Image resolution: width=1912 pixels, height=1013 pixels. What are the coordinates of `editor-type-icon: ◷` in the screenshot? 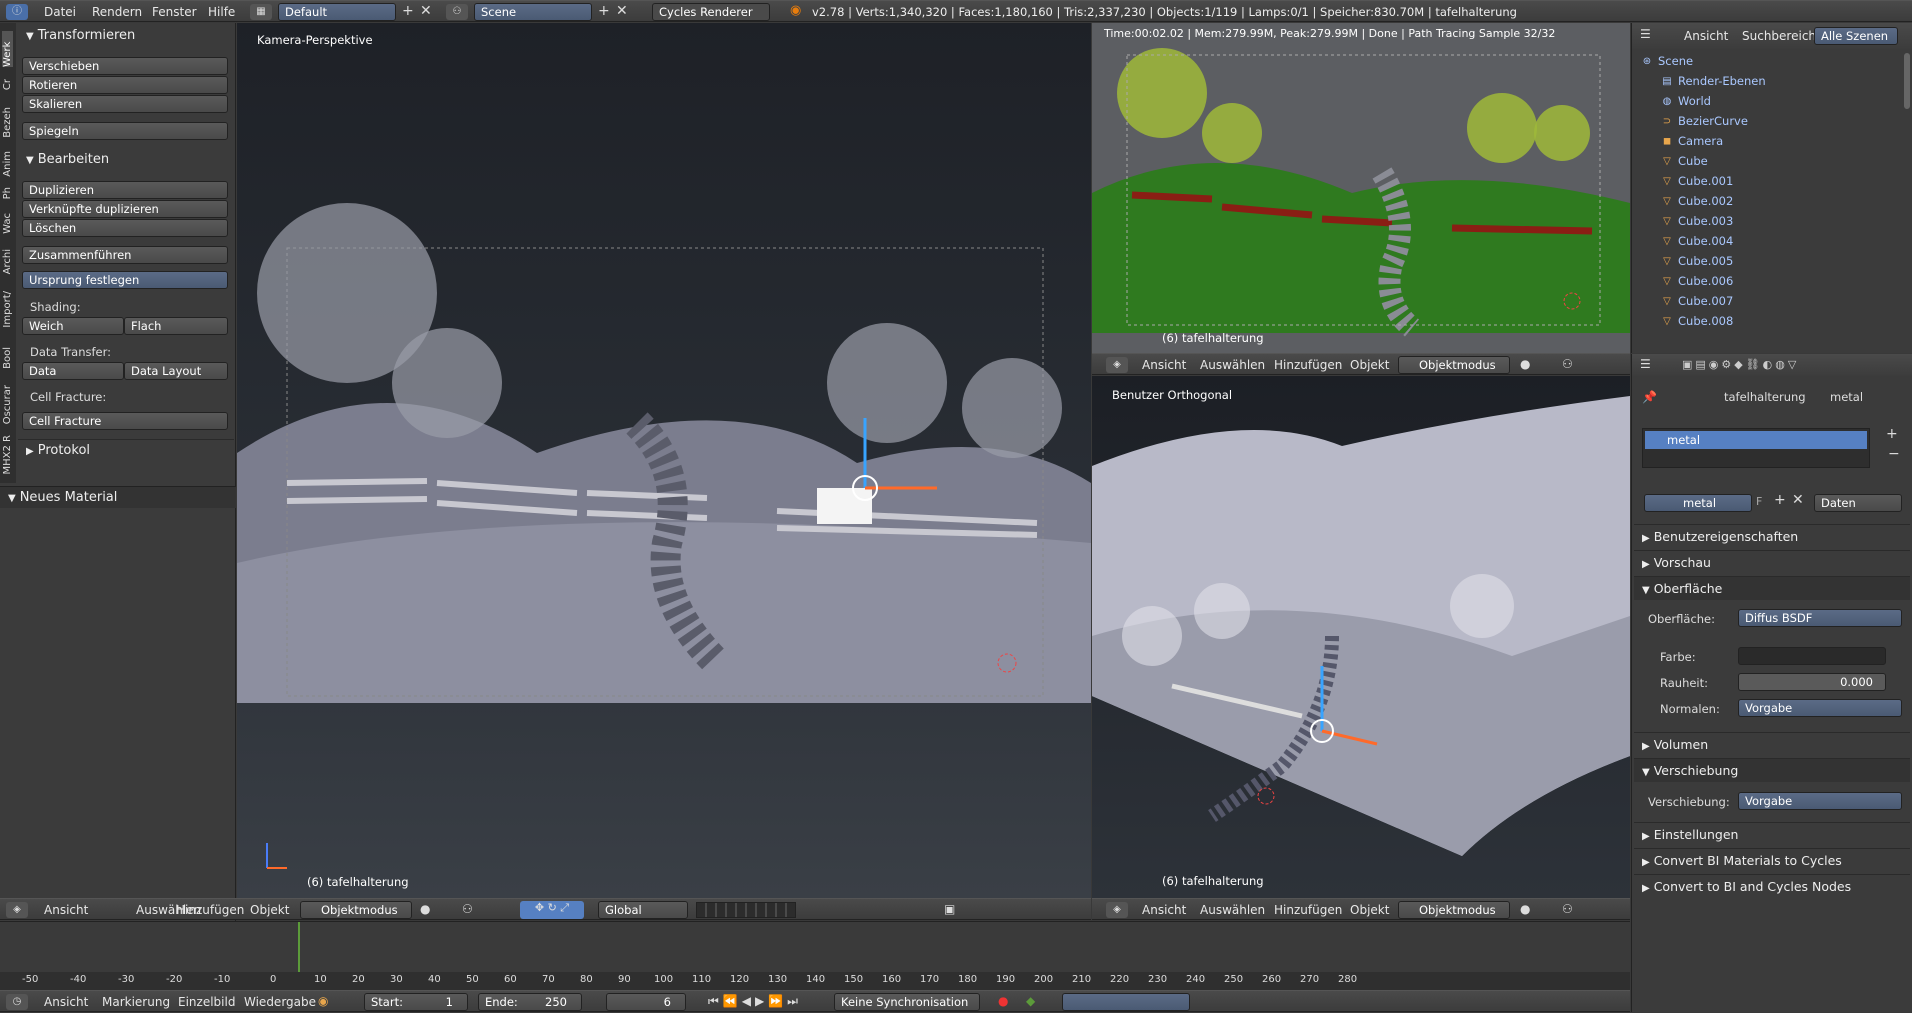 It's located at (17, 1002).